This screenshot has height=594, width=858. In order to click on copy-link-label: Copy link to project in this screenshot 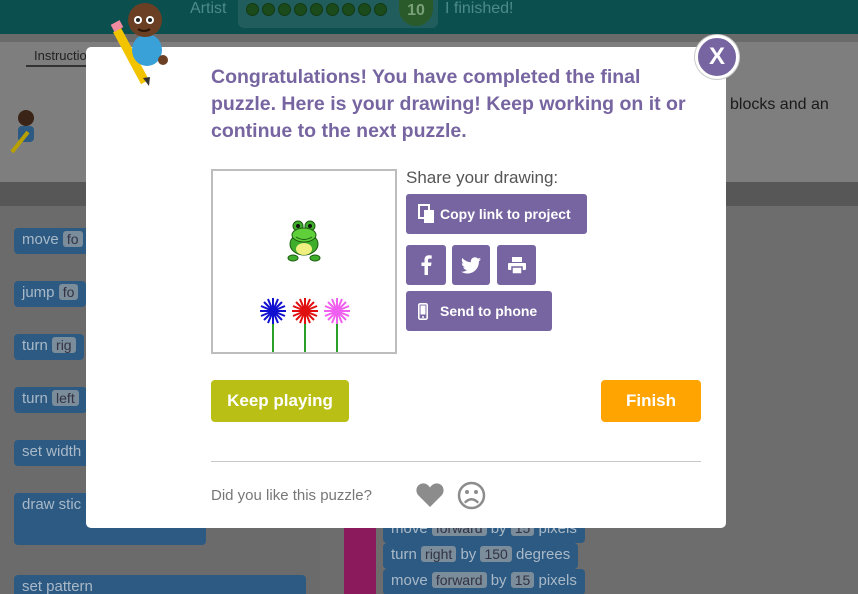, I will do `click(505, 214)`.